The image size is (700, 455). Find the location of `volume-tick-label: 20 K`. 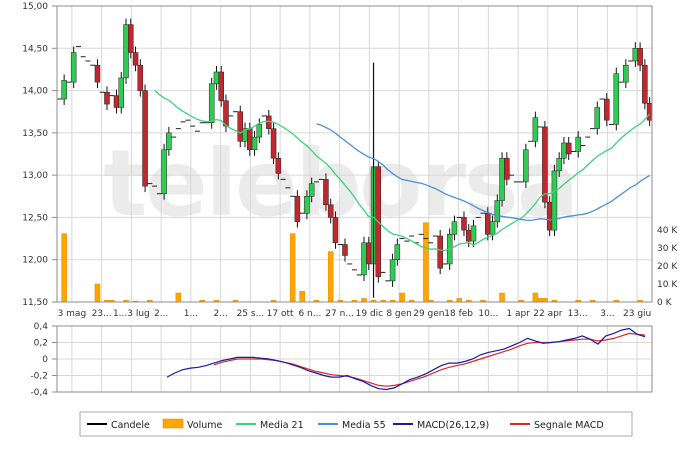

volume-tick-label: 20 K is located at coordinates (667, 267).